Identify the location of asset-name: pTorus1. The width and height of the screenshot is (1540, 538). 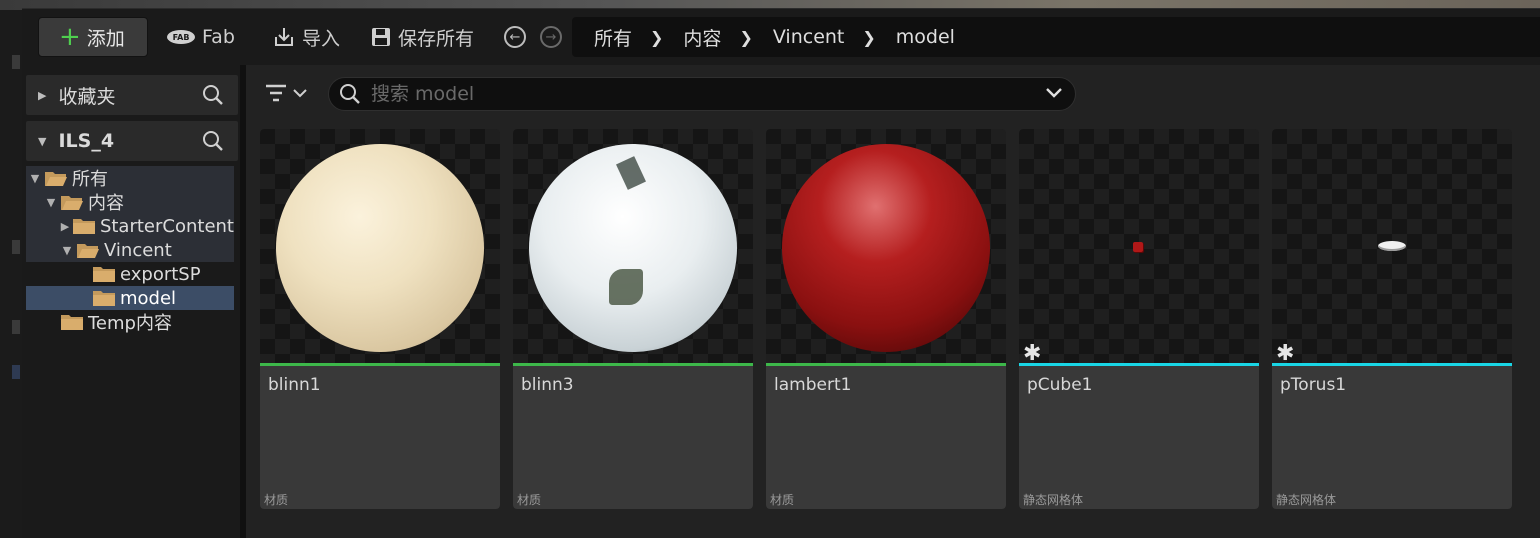
(1313, 385).